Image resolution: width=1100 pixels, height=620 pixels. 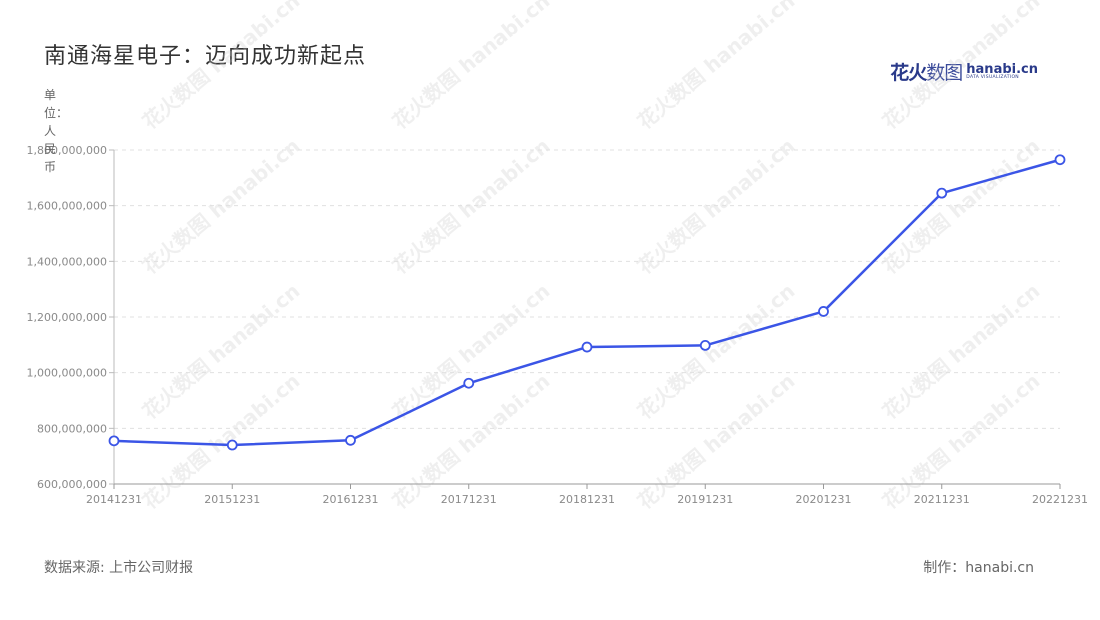 What do you see at coordinates (56, 131) in the screenshot?
I see `y-axis-unit-label: 单位：人民币` at bounding box center [56, 131].